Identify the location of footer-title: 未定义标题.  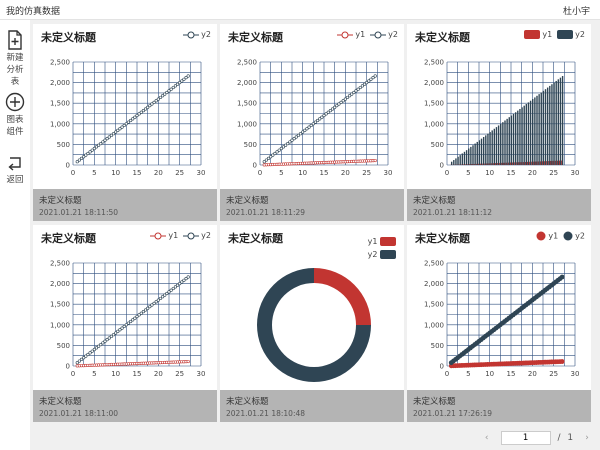
(60, 201).